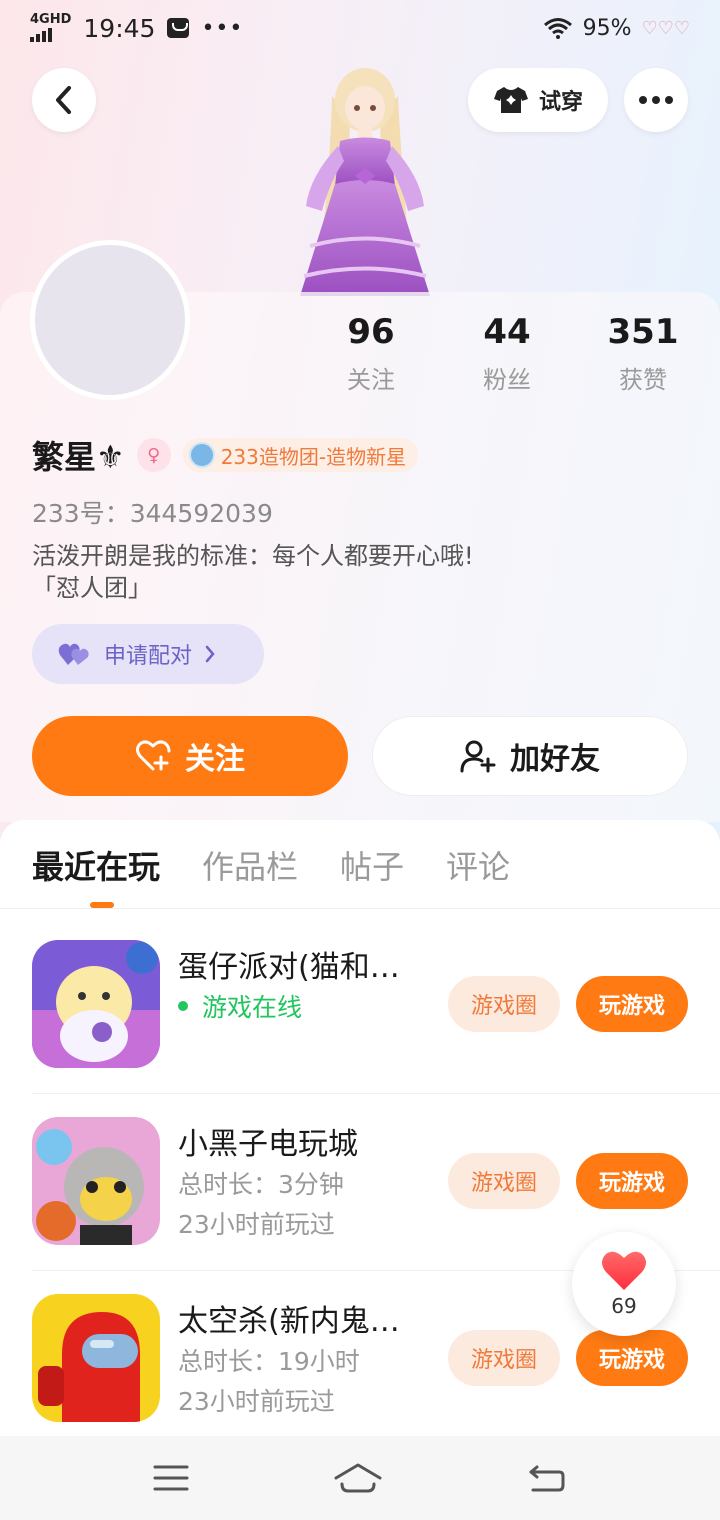 Image resolution: width=720 pixels, height=1520 pixels. Describe the element at coordinates (153, 755) in the screenshot. I see `heart-plus-icon` at that location.